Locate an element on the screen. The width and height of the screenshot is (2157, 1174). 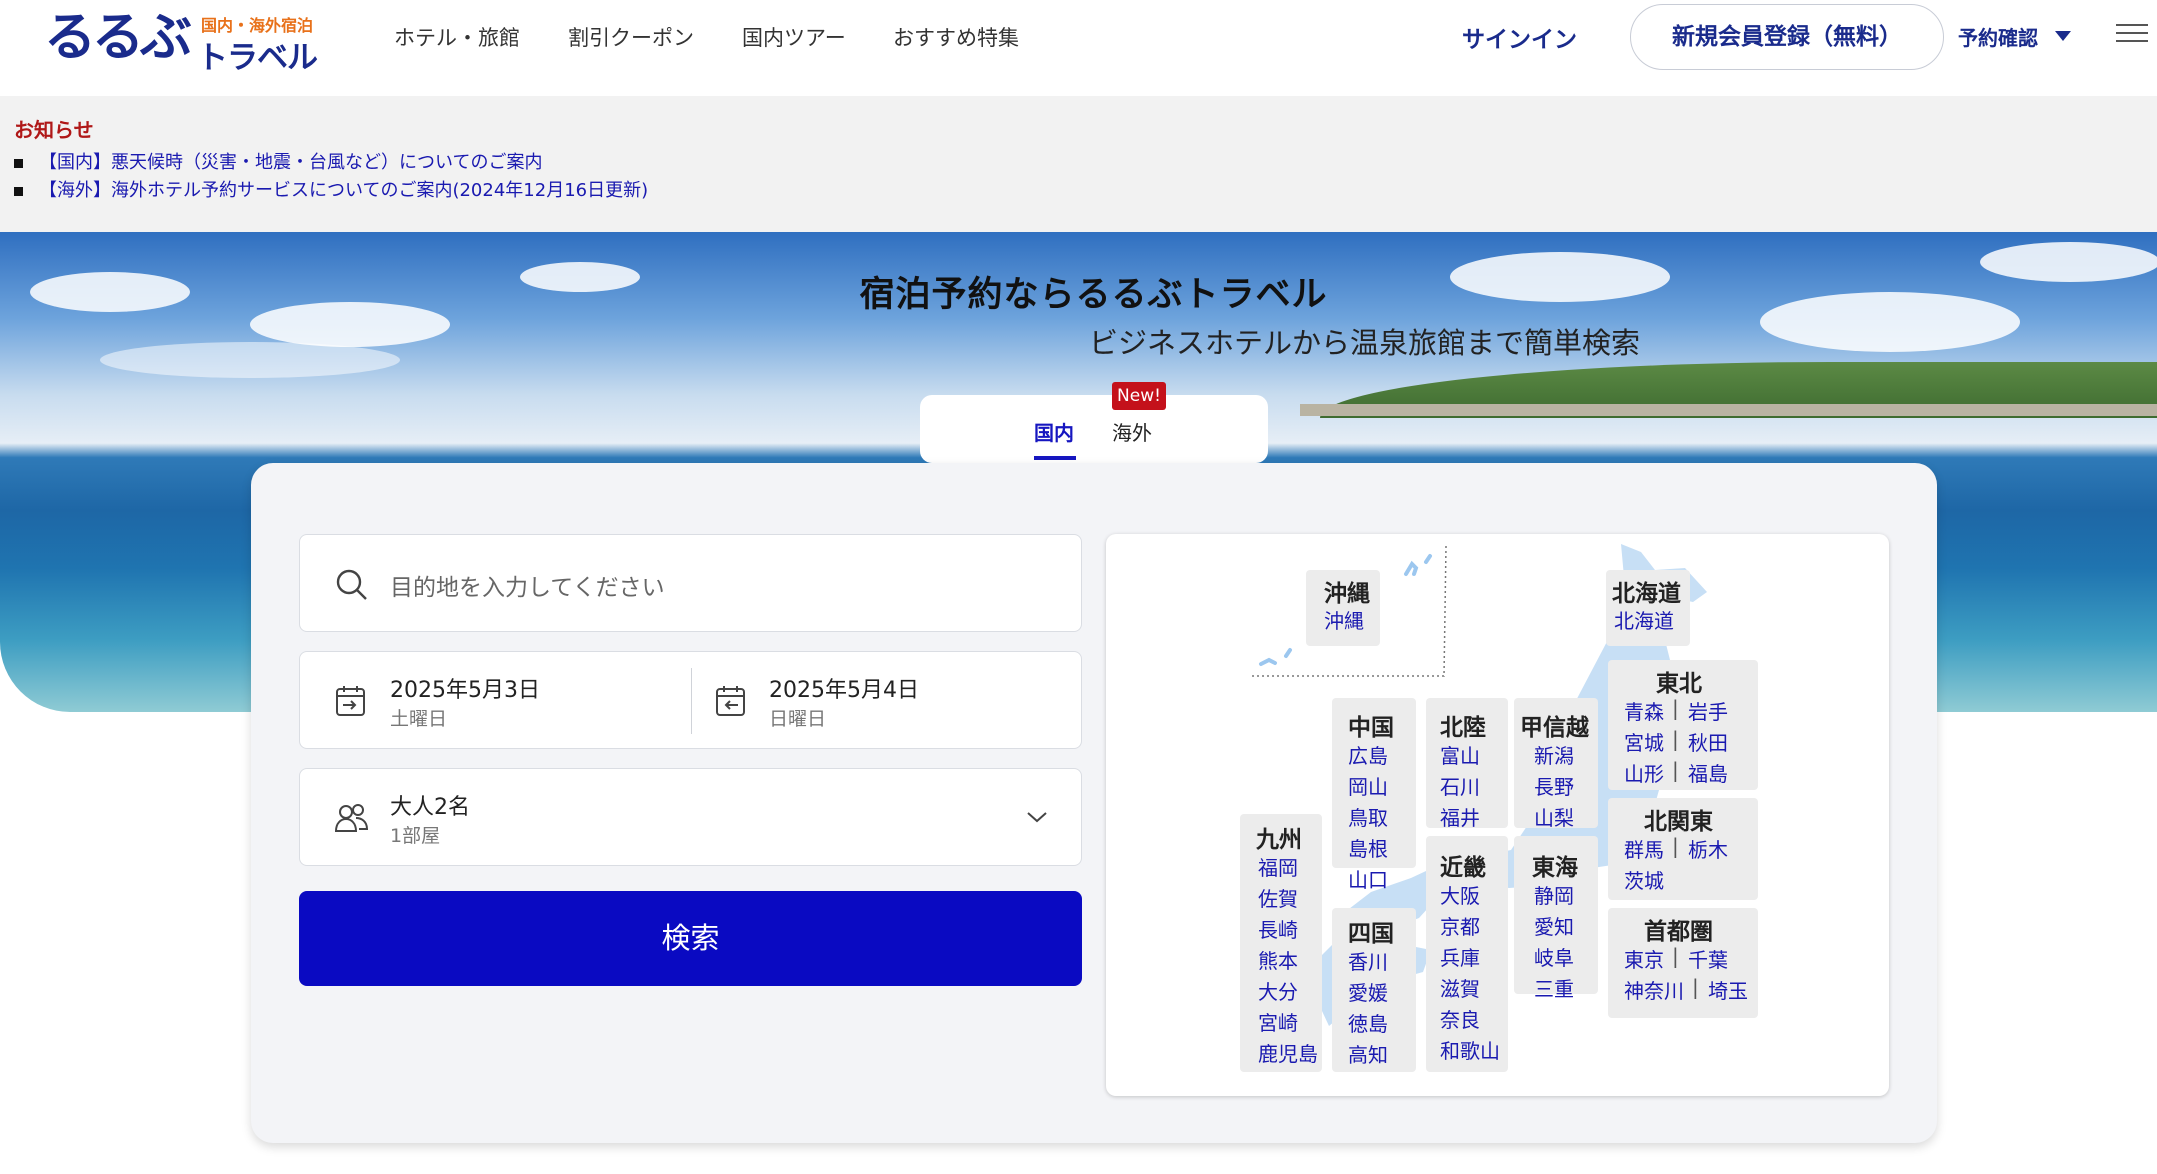
pref-link: 神奈川 is located at coordinates (1654, 989).